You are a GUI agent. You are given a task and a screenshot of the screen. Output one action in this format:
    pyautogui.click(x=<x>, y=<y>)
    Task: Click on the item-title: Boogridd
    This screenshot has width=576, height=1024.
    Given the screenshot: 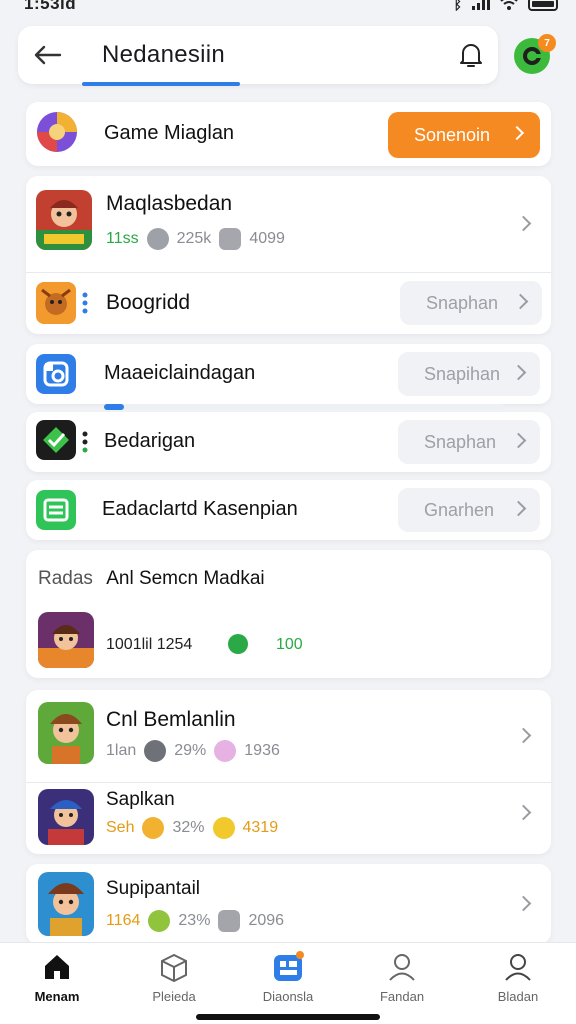 What is the action you would take?
    pyautogui.click(x=148, y=302)
    